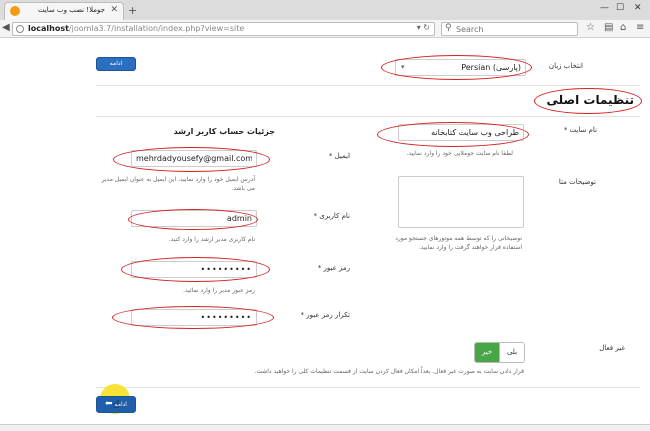 The image size is (650, 431). I want to click on home-icon: ⌂, so click(623, 27).